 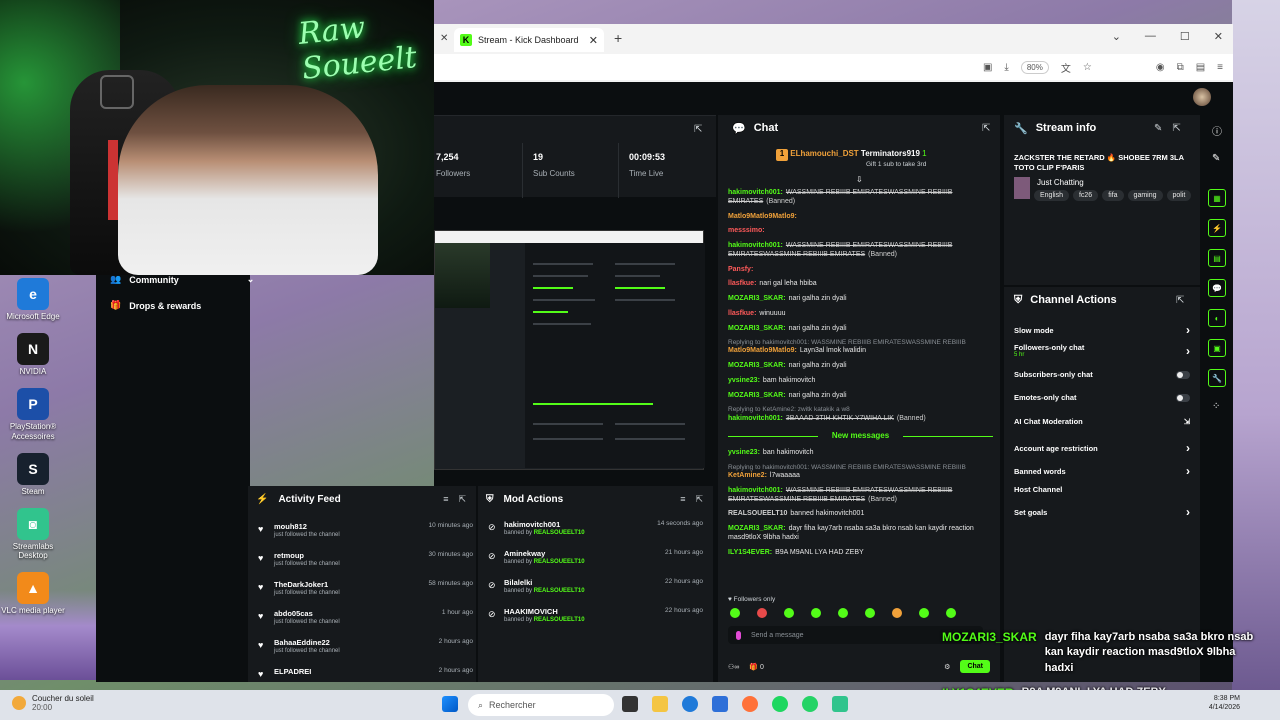 I want to click on account-icon: ◉, so click(x=1160, y=67).